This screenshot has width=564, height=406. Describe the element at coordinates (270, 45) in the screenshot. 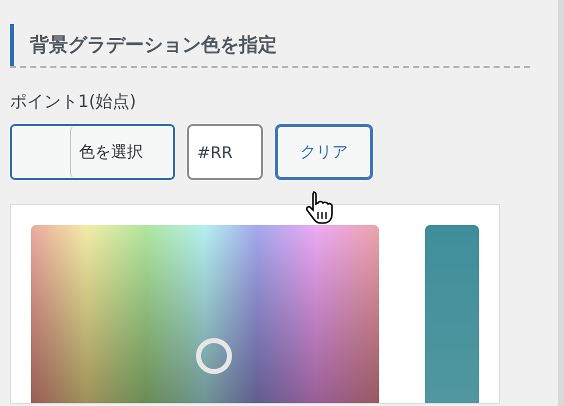

I see `section-title: 背景グラデーション色を指定` at that location.